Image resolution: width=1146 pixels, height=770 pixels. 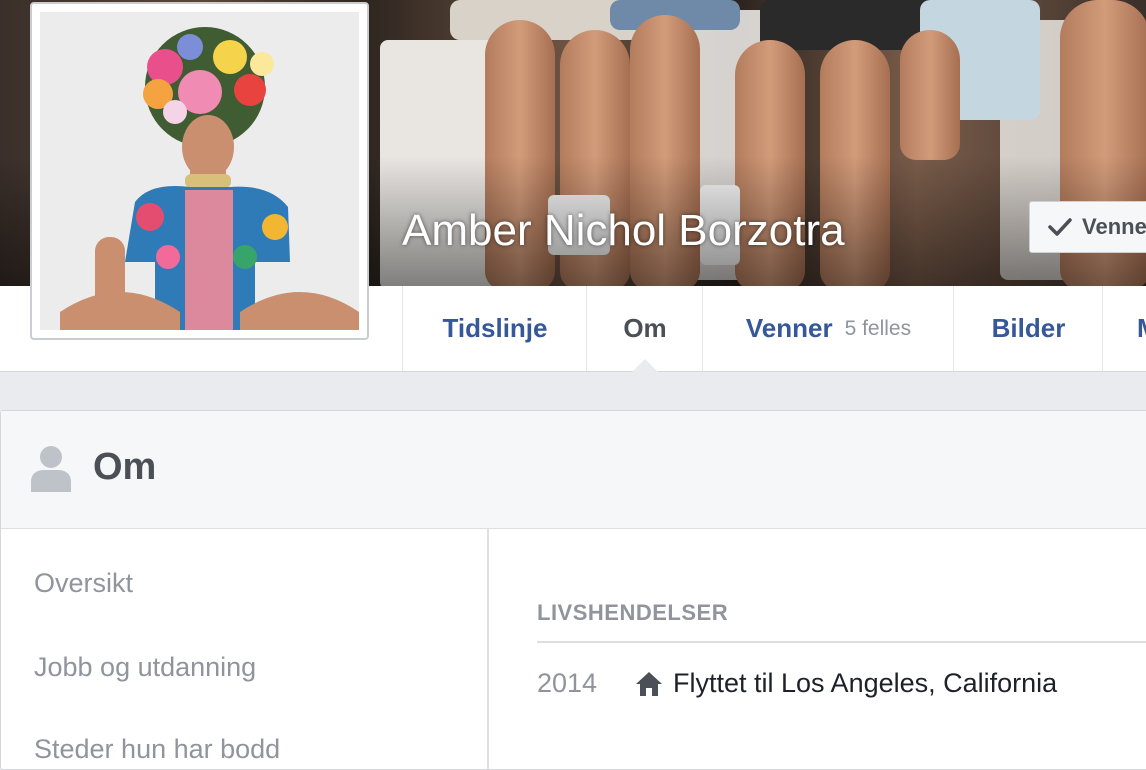 I want to click on mutual-friends-count: 5 felles, so click(x=878, y=328).